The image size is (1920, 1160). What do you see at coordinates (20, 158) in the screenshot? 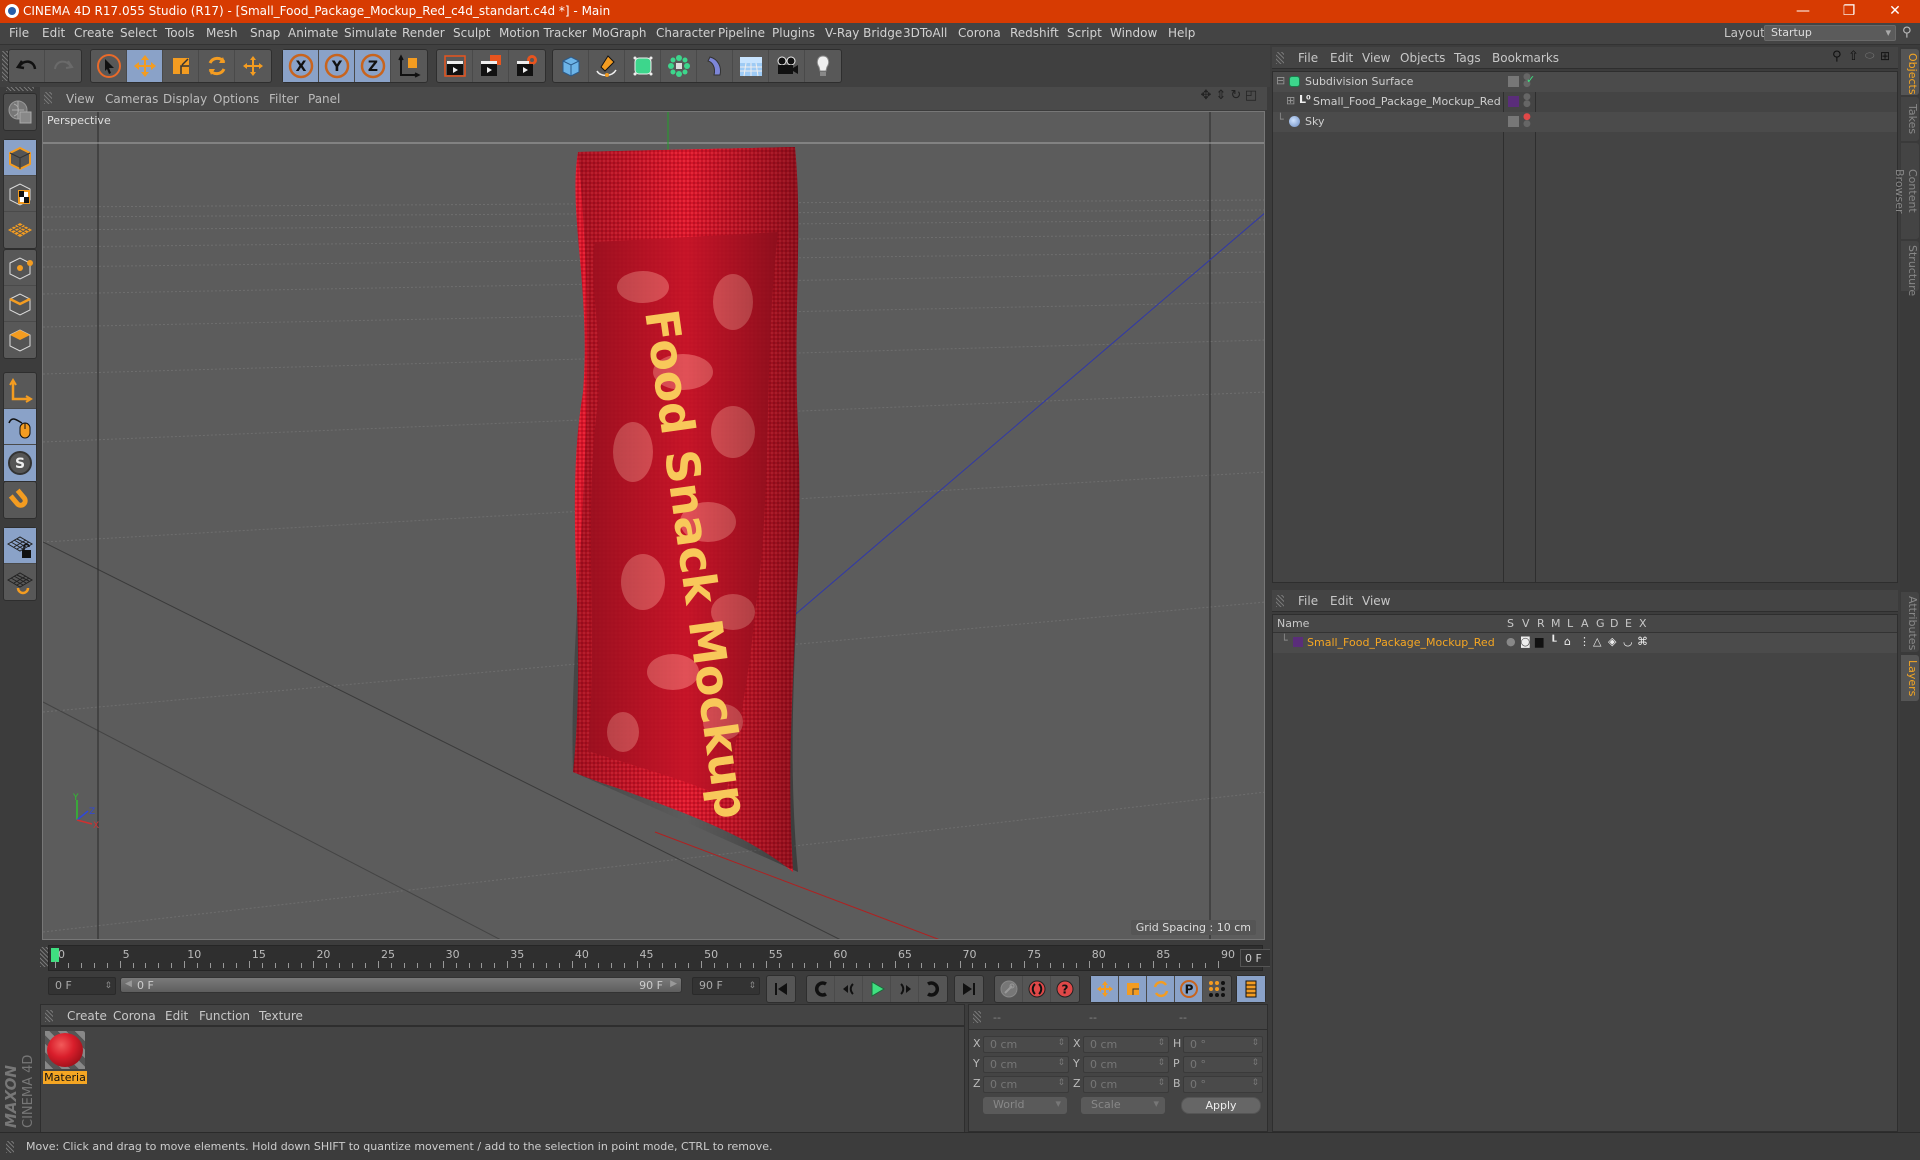
I see `model-mode-icon` at bounding box center [20, 158].